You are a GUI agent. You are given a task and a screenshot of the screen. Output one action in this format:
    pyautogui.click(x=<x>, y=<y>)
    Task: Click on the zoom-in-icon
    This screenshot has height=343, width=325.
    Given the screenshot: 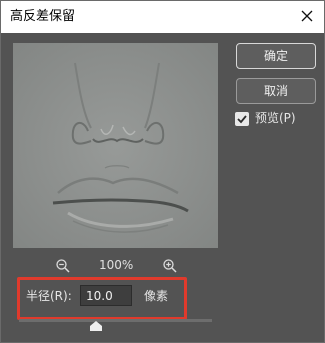 What is the action you would take?
    pyautogui.click(x=170, y=266)
    